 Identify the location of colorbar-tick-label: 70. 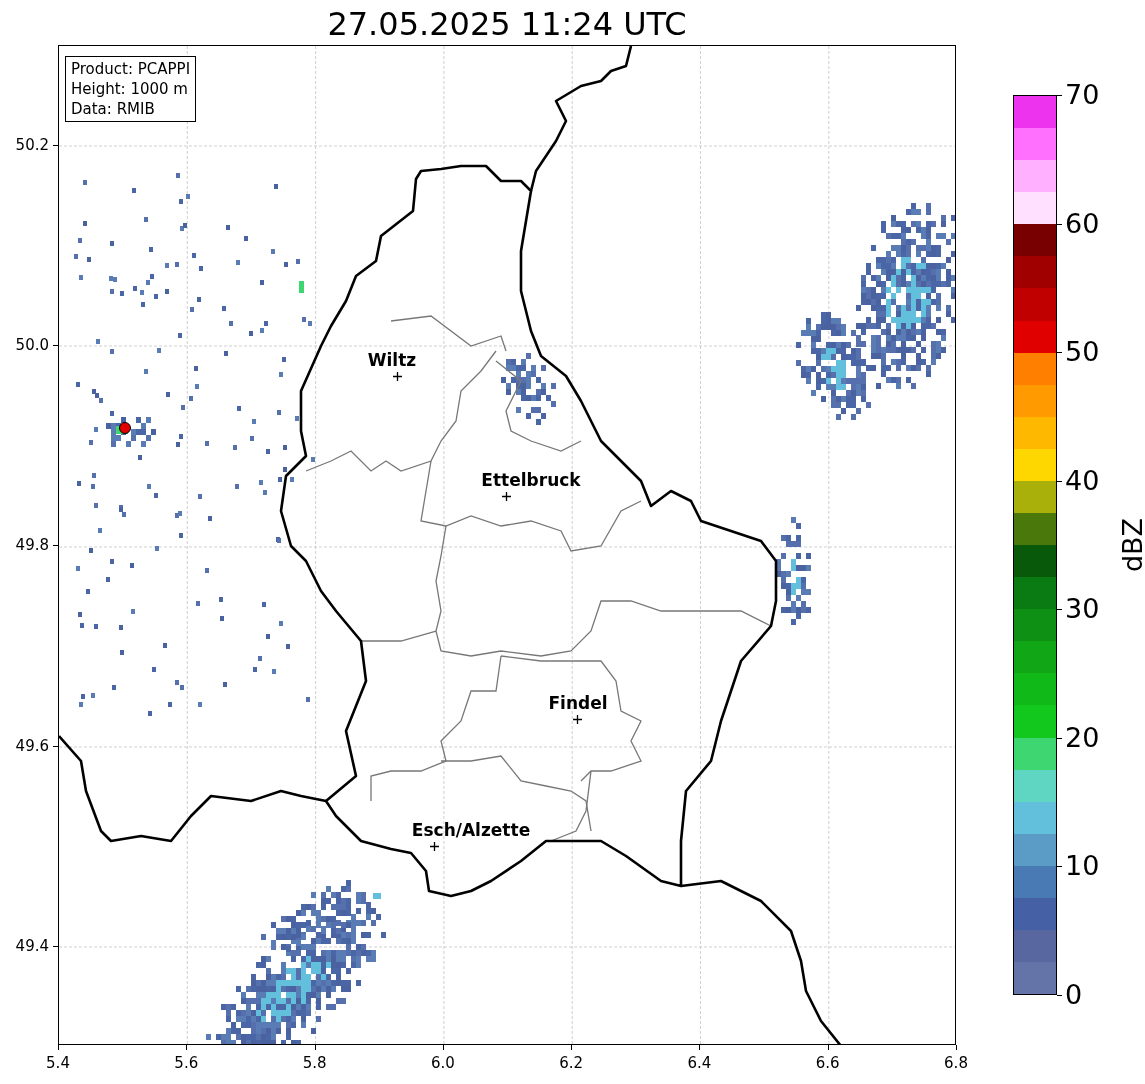
(1082, 95).